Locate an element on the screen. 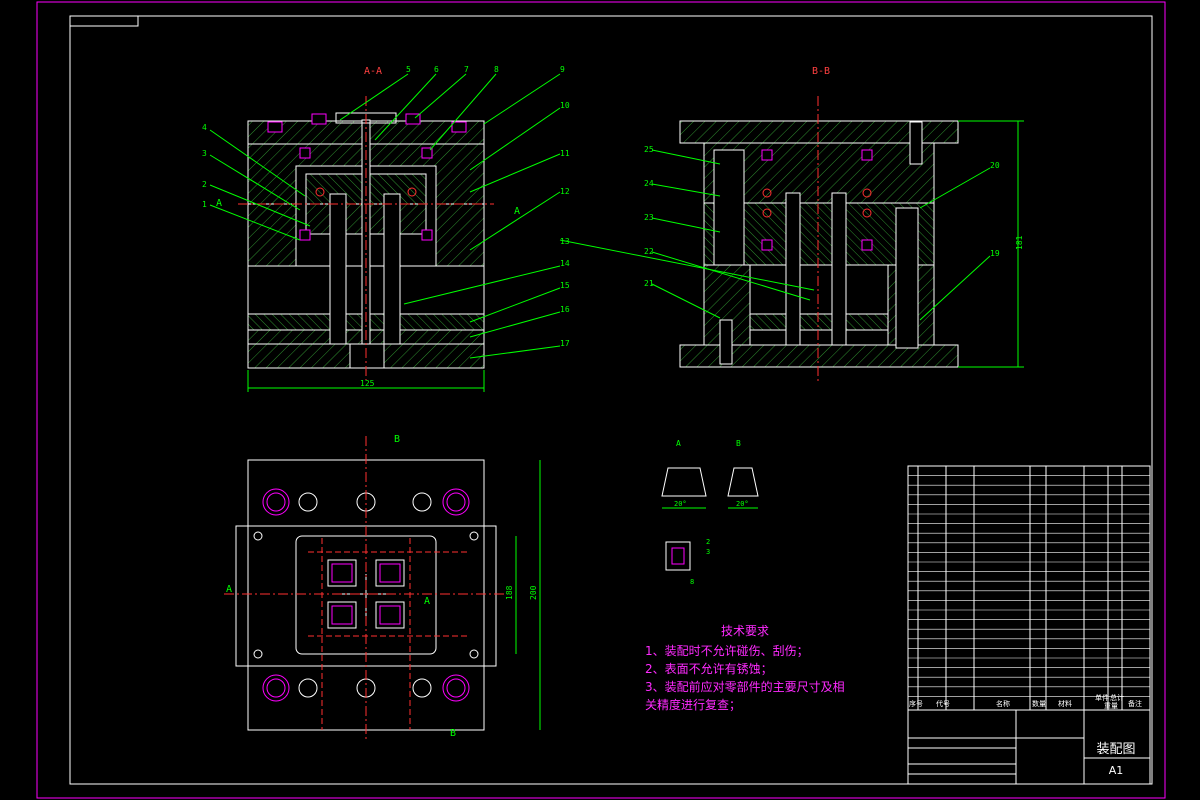 Image resolution: width=1200 pixels, height=800 pixels. header-name: 名称 is located at coordinates (1003, 703).